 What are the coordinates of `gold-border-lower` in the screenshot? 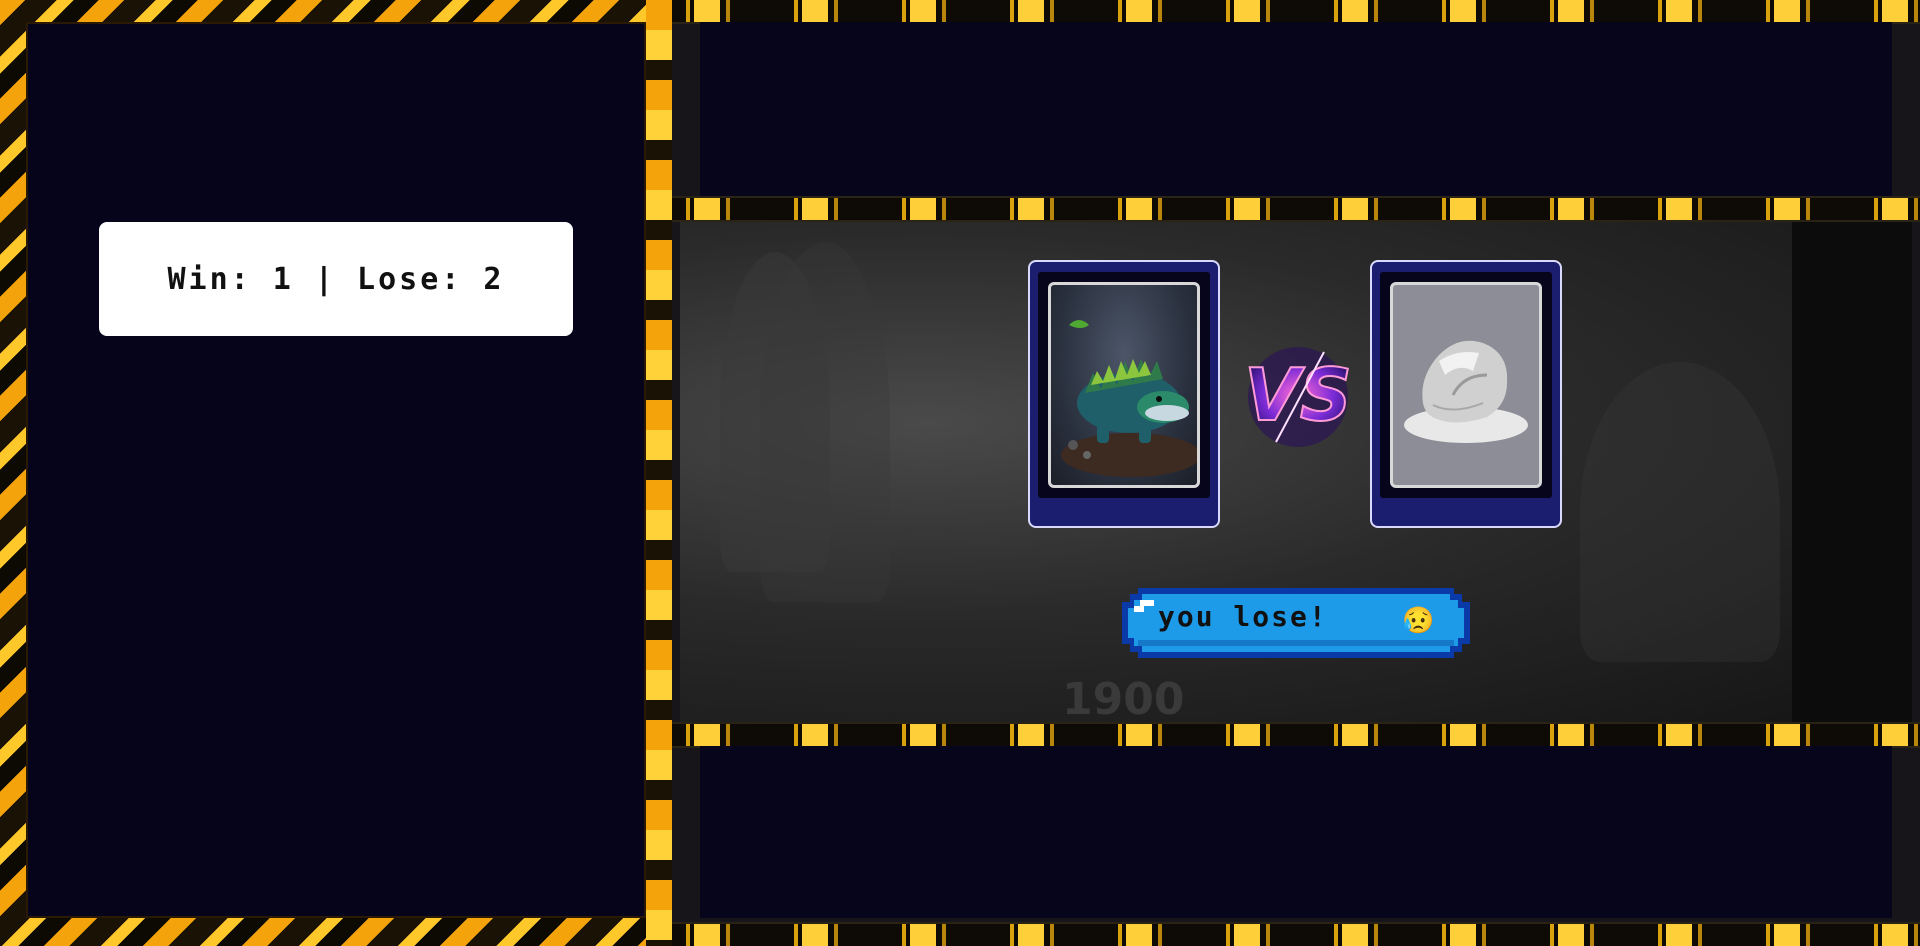 It's located at (1296, 735).